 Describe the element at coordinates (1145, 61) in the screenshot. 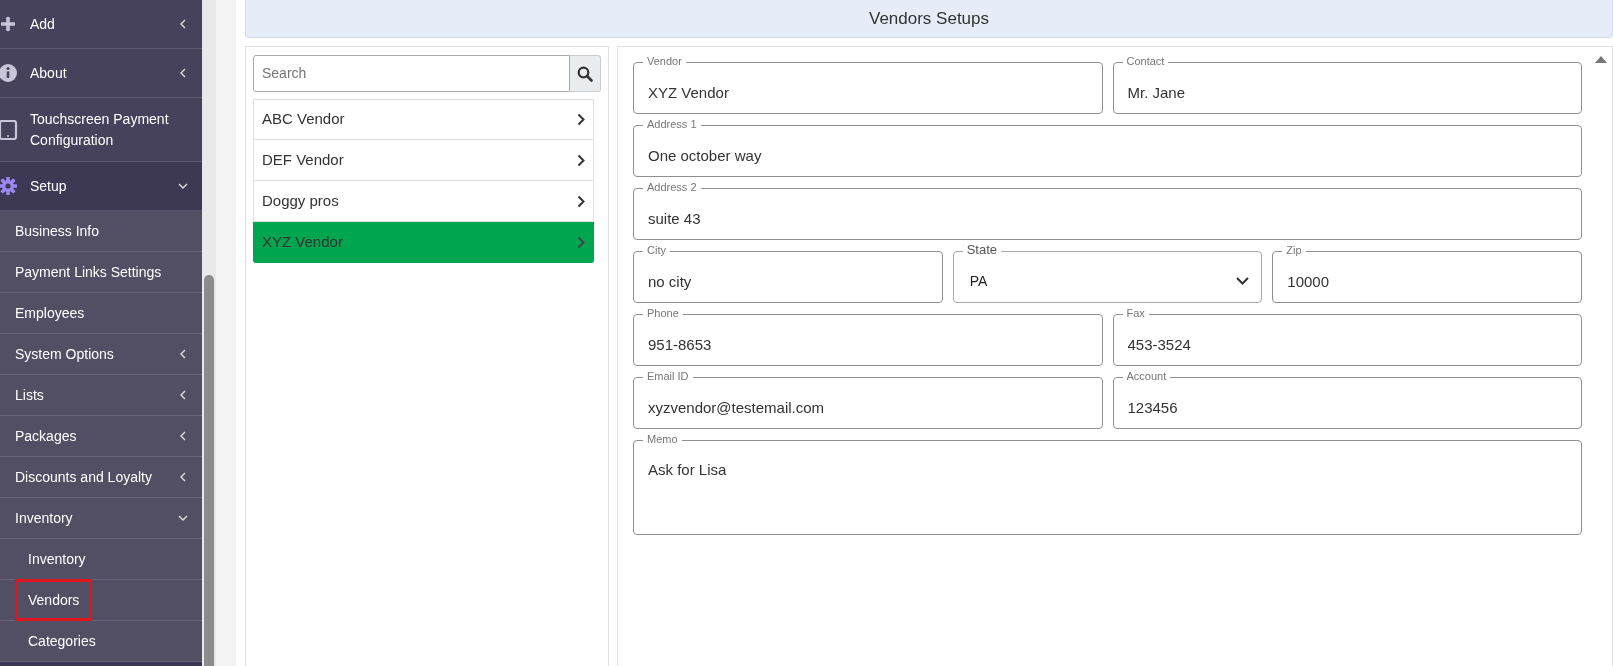

I see `field-label: Contact` at that location.